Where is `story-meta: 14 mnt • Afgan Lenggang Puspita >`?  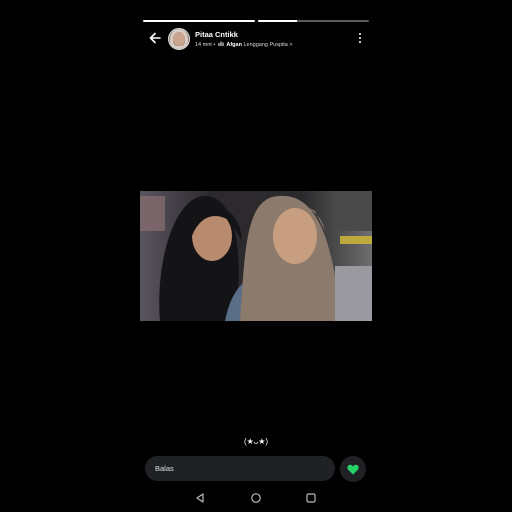 story-meta: 14 mnt • Afgan Lenggang Puspita > is located at coordinates (244, 44).